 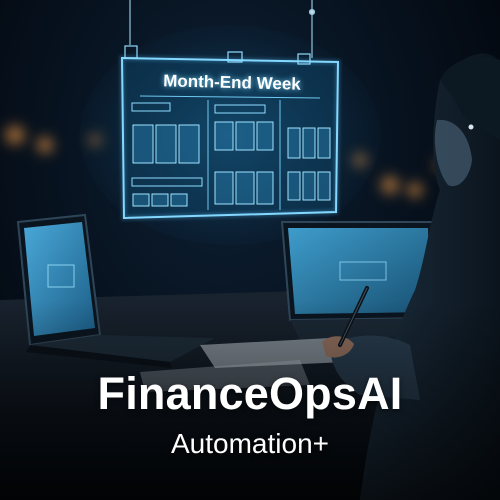 What do you see at coordinates (250, 393) in the screenshot?
I see `brand-name: FinanceOpsAI` at bounding box center [250, 393].